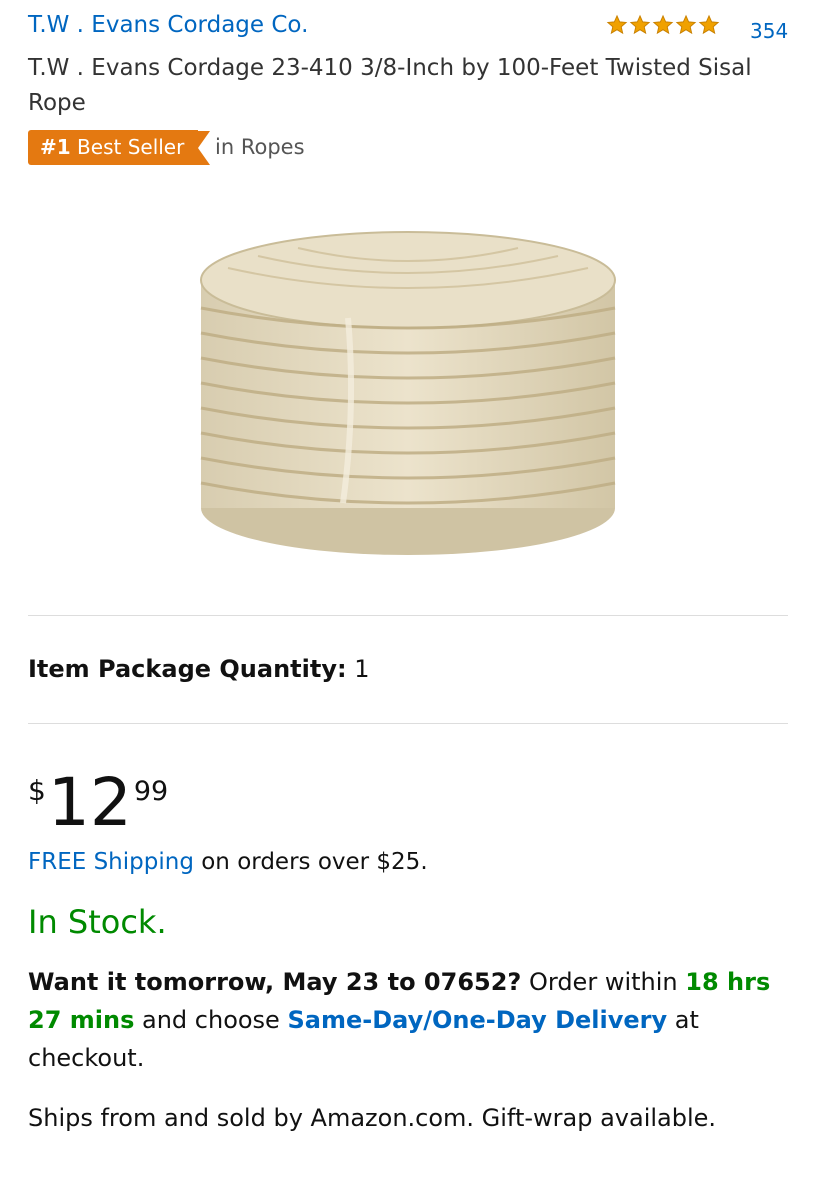 The width and height of the screenshot is (816, 1200). Describe the element at coordinates (168, 25) in the screenshot. I see `brand-link: T.W . Evans Cordage Co.` at that location.